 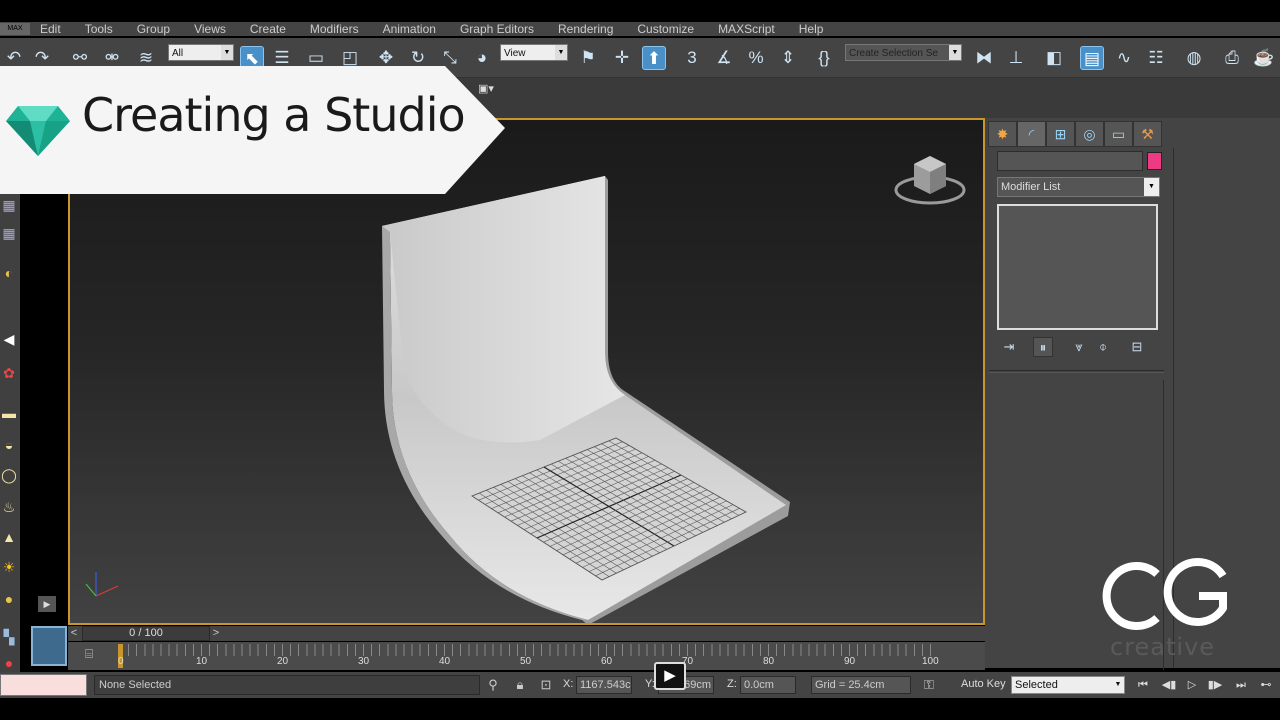 What do you see at coordinates (1009, 347) in the screenshot?
I see `pin-stack-icon: ⇥` at bounding box center [1009, 347].